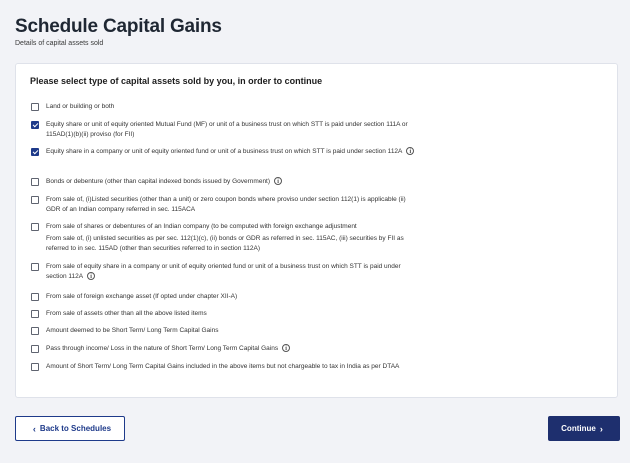  What do you see at coordinates (601, 428) in the screenshot?
I see `chevron-right-icon: ›` at bounding box center [601, 428].